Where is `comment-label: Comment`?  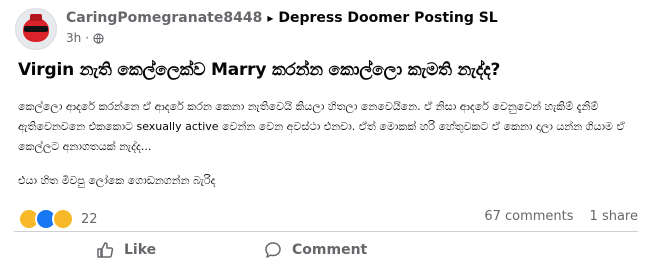 comment-label: Comment is located at coordinates (330, 250).